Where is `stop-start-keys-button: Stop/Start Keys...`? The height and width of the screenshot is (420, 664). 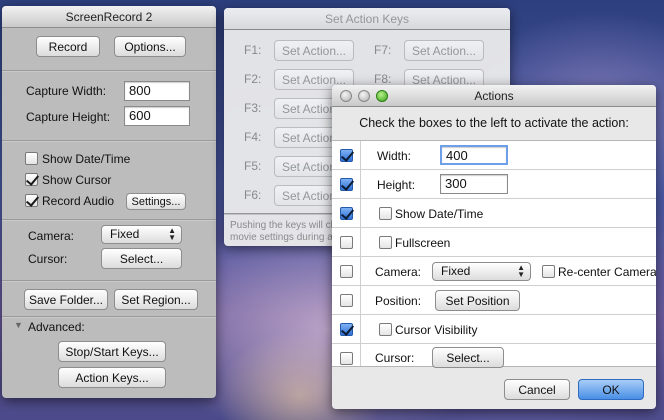
stop-start-keys-button: Stop/Start Keys... is located at coordinates (112, 351).